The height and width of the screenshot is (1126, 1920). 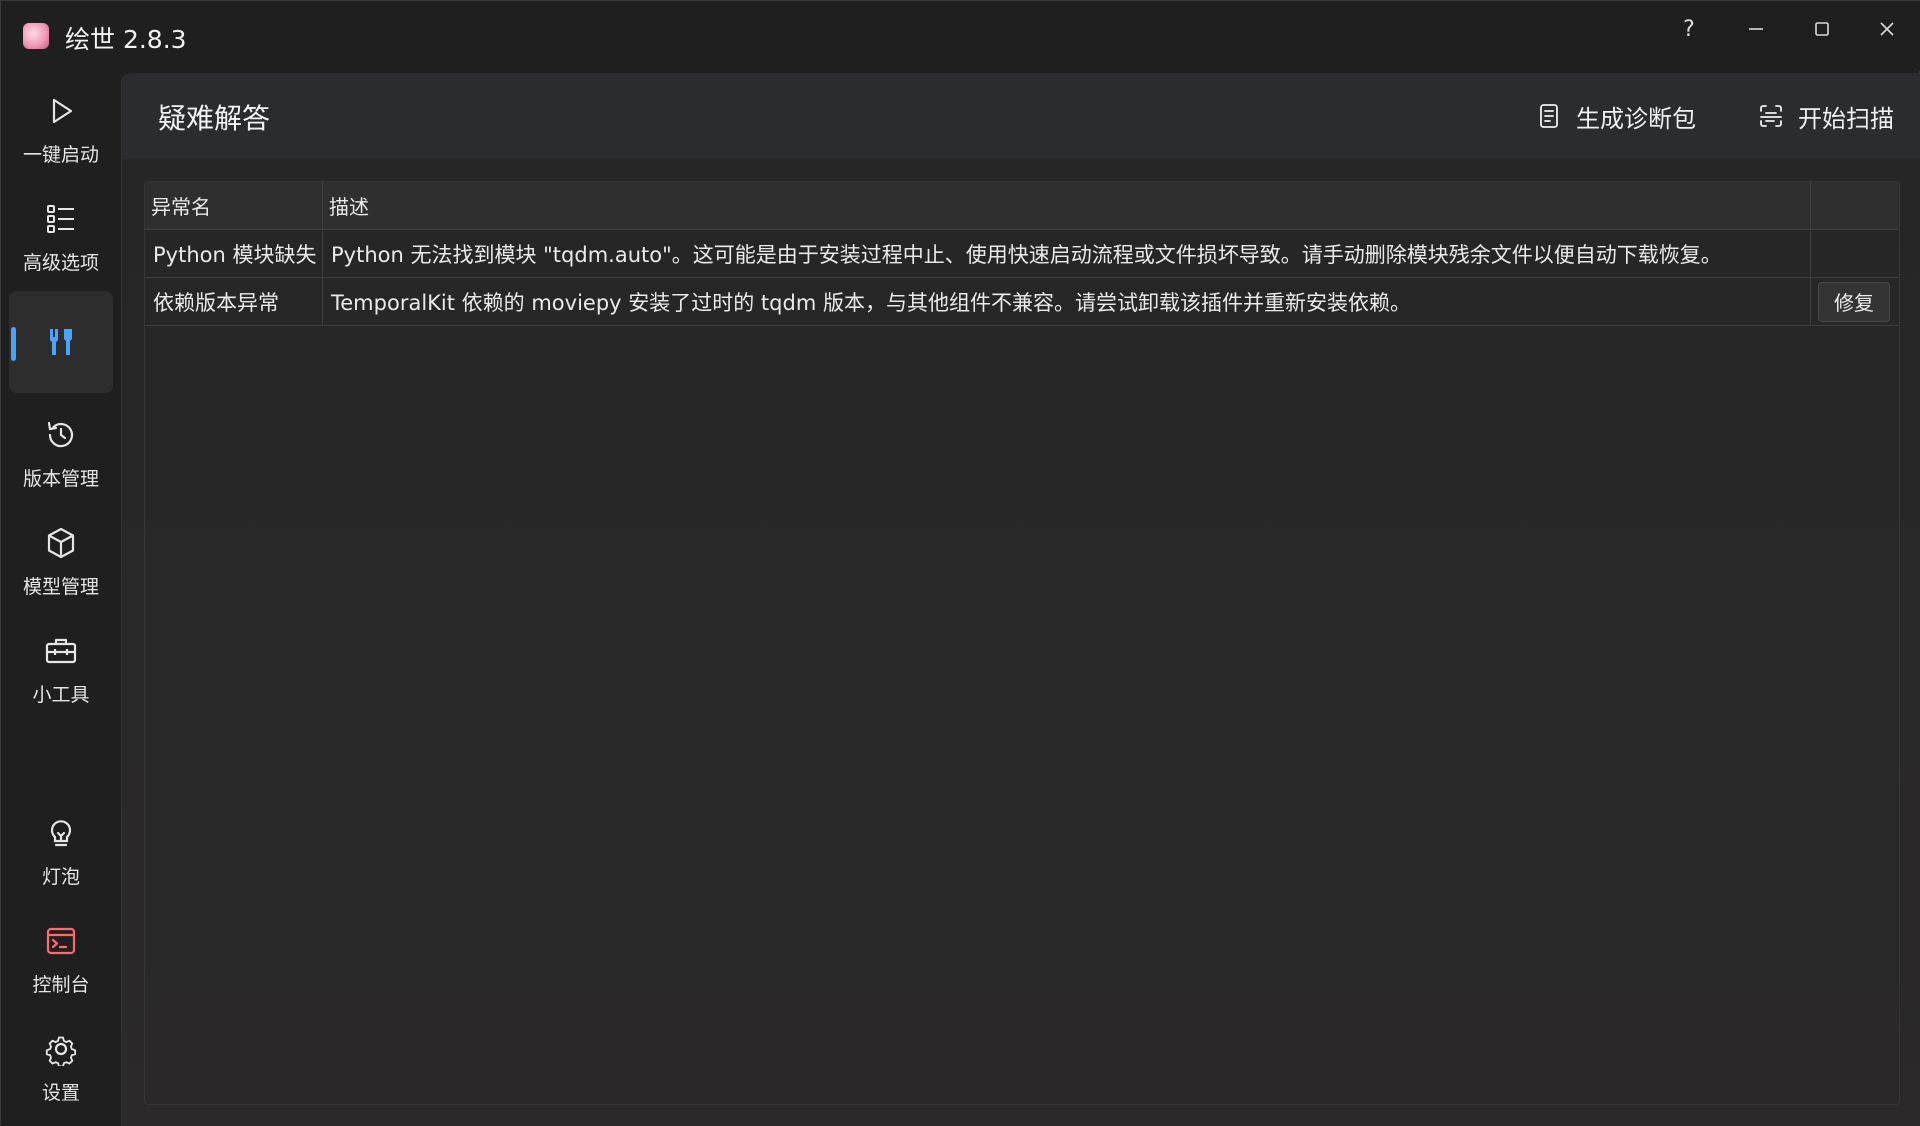 I want to click on sidebar-item-lightbulb: 灯泡, so click(x=61, y=852).